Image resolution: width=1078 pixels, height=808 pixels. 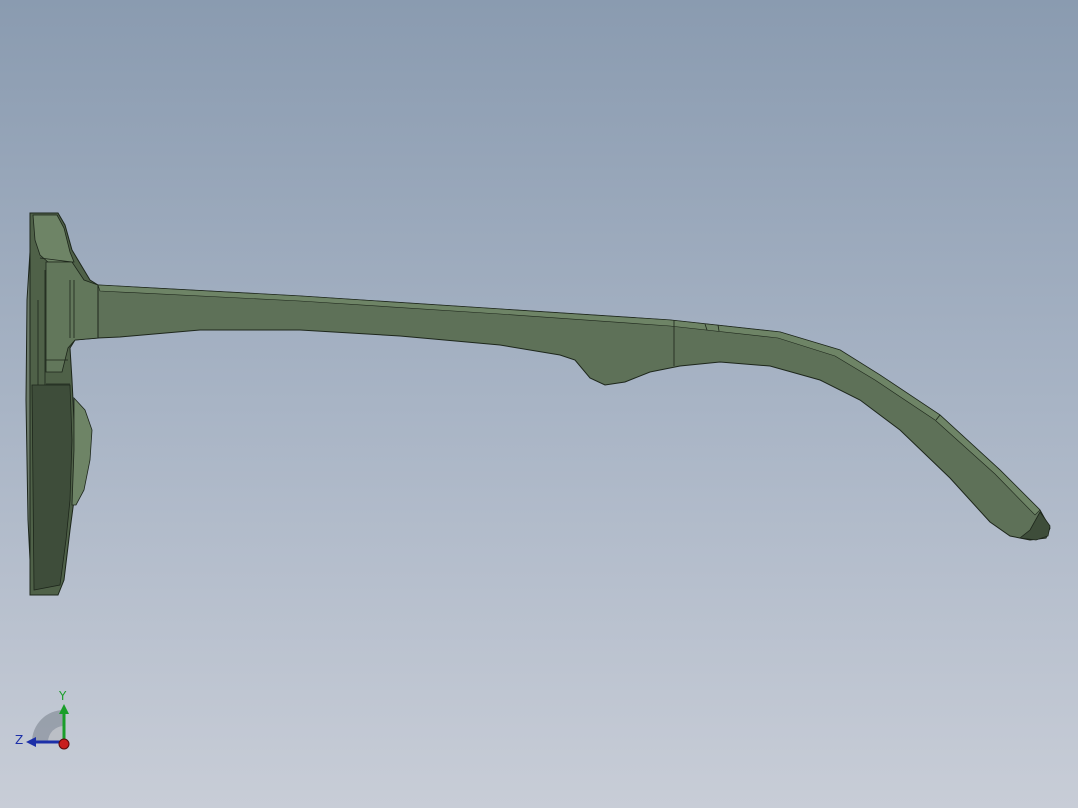 I want to click on triad-y-label: Y, so click(x=62, y=696).